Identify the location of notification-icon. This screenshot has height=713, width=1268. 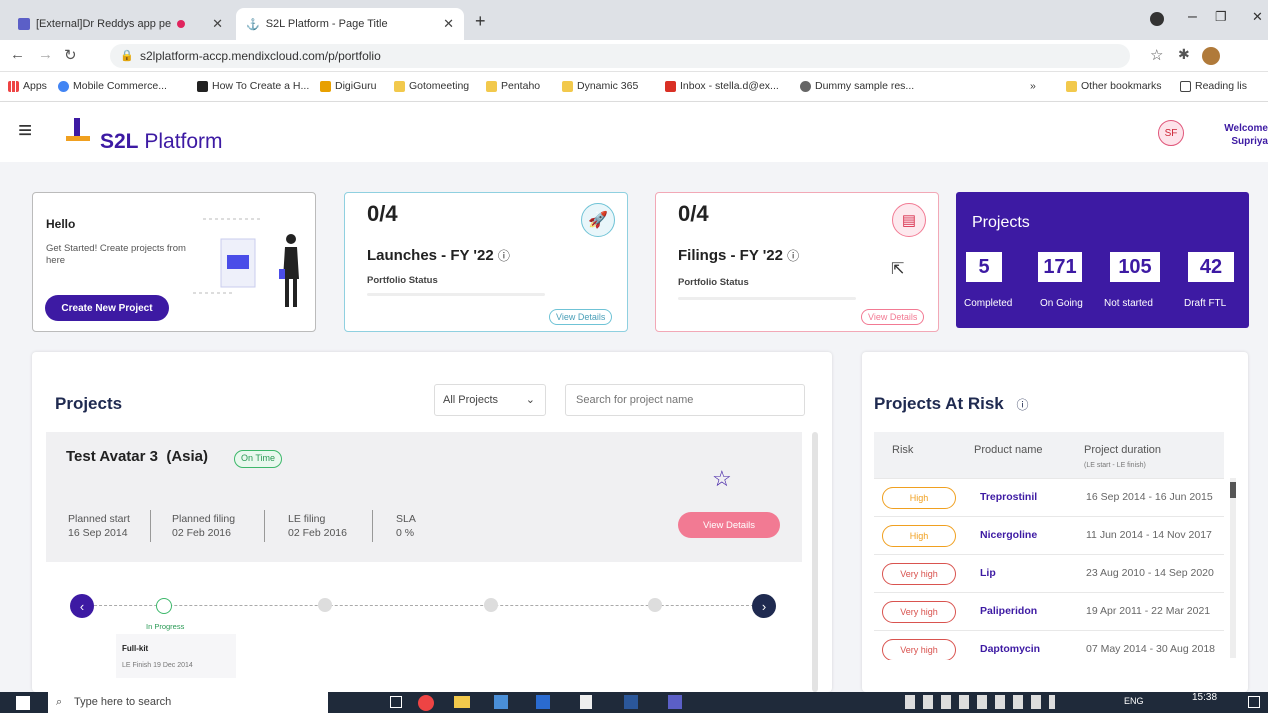
(1254, 702).